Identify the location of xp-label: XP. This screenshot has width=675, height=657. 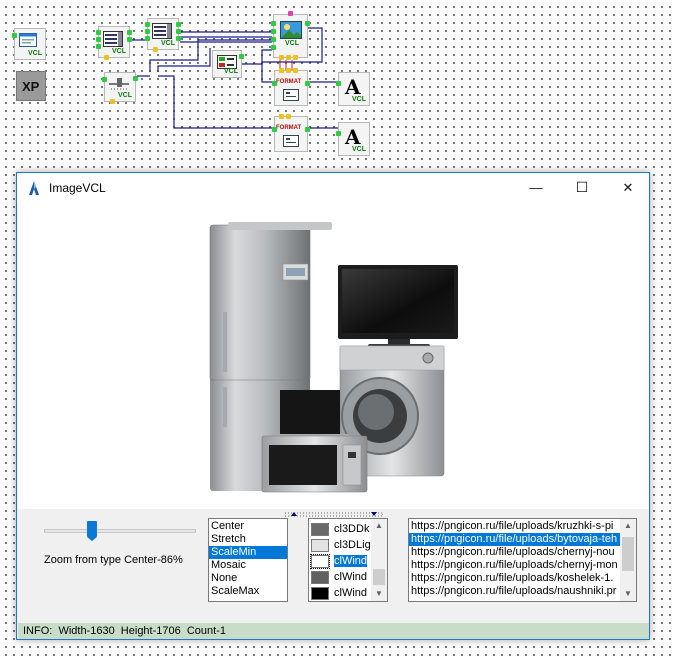
(31, 86).